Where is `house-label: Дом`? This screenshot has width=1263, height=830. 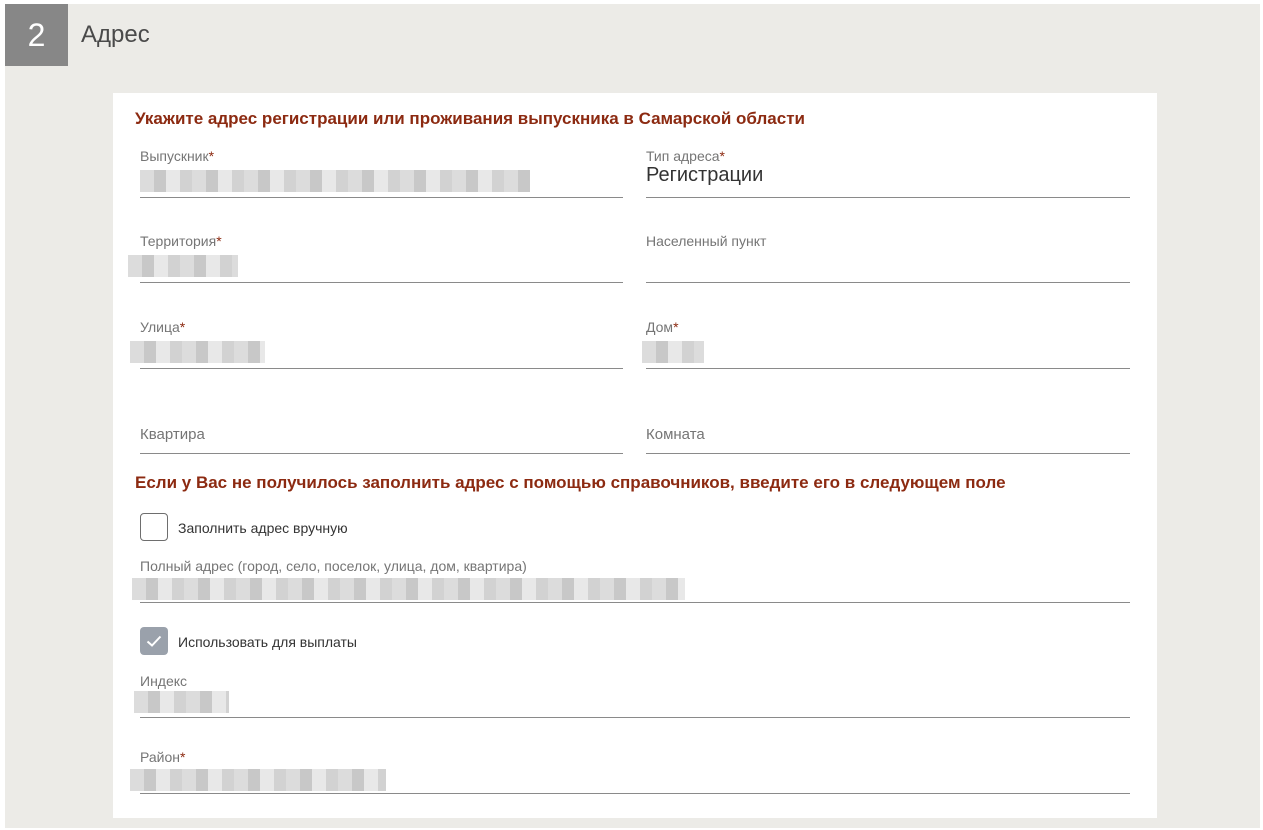 house-label: Дом is located at coordinates (660, 327).